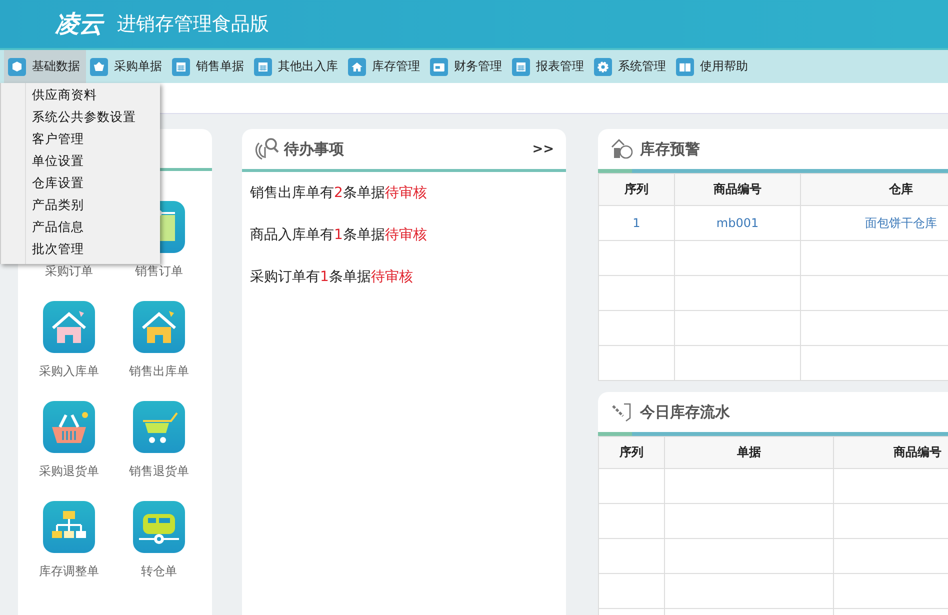 This screenshot has height=615, width=948. Describe the element at coordinates (69, 571) in the screenshot. I see `shortcut-label: 库存调整单` at that location.